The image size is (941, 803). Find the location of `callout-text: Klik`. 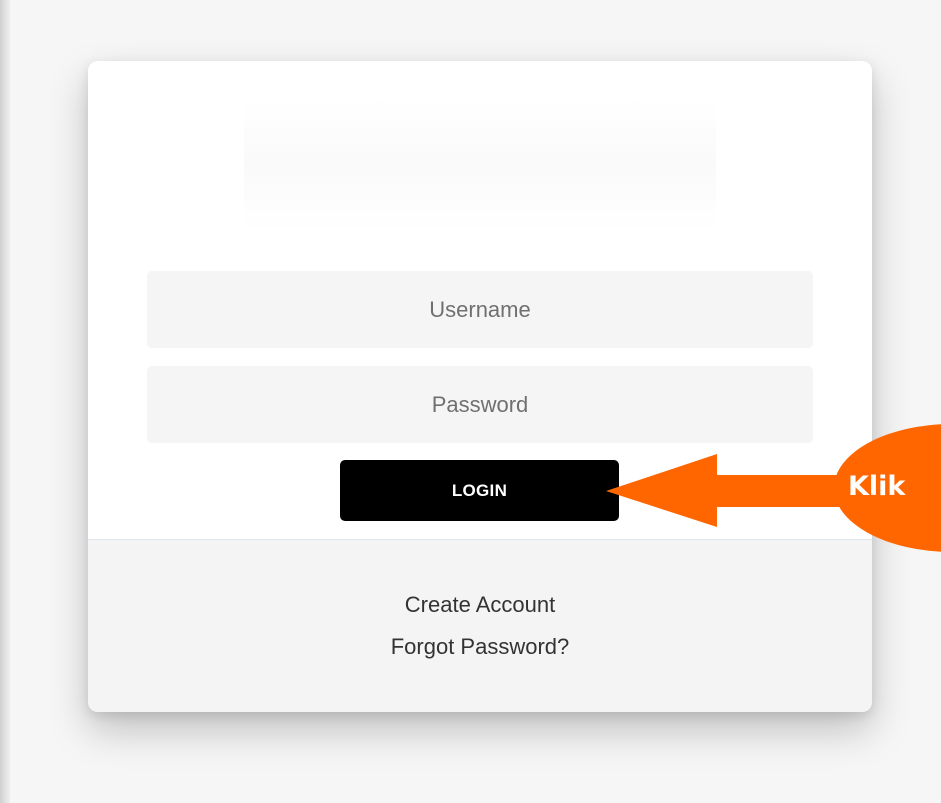

callout-text: Klik is located at coordinates (877, 486).